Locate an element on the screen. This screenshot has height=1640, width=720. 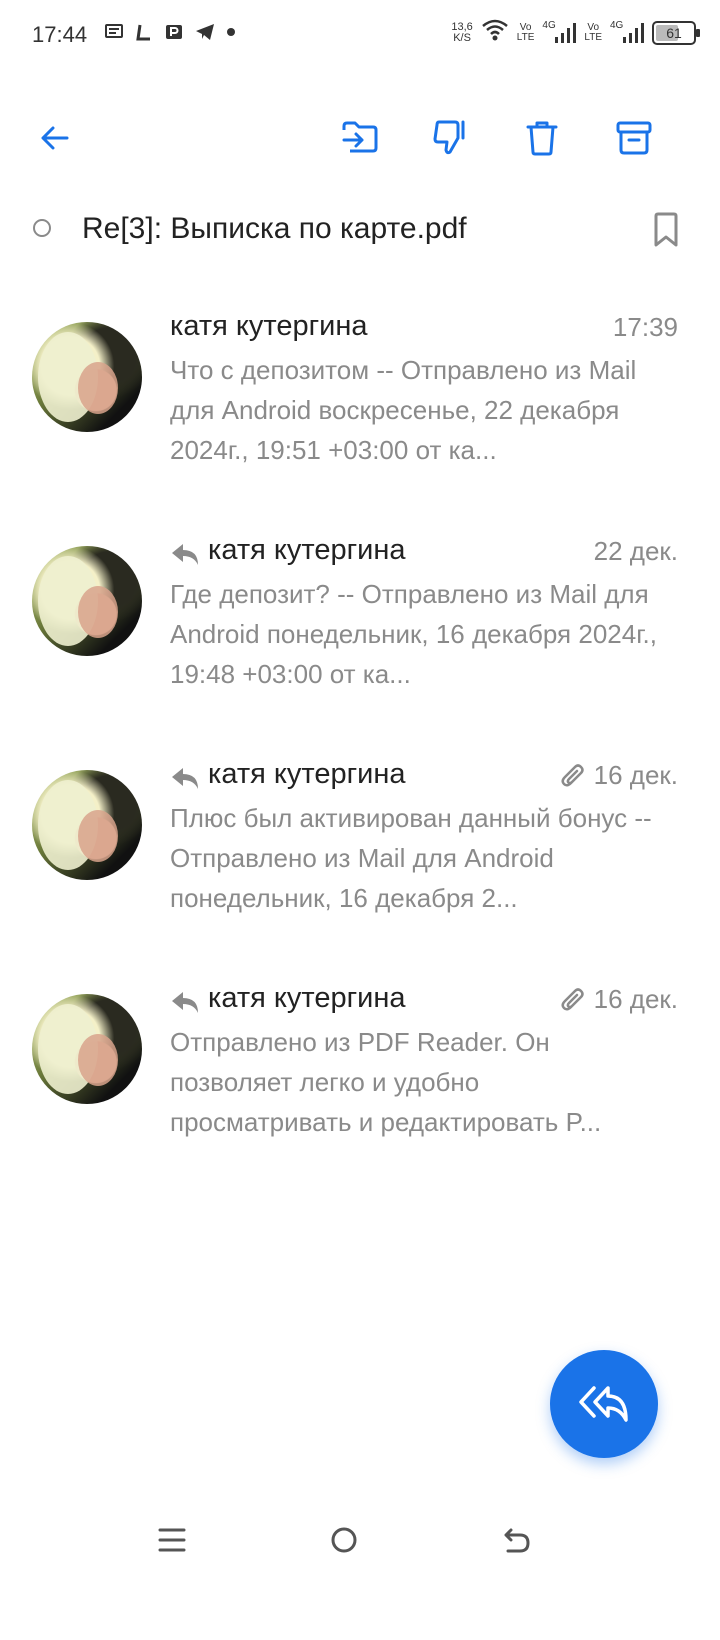
back-icon is located at coordinates (517, 1540).